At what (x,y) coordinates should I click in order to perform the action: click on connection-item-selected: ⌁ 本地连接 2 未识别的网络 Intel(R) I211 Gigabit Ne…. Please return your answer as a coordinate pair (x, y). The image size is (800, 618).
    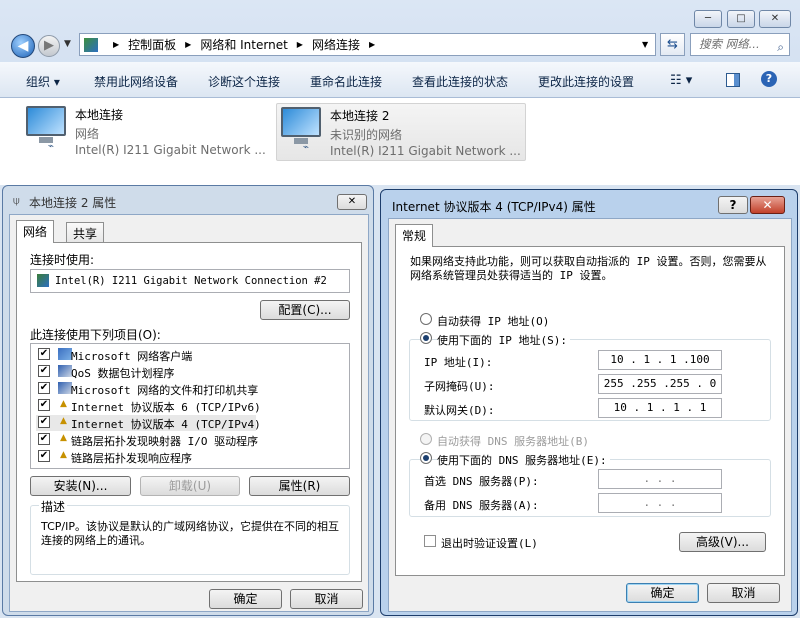
    Looking at the image, I should click on (401, 132).